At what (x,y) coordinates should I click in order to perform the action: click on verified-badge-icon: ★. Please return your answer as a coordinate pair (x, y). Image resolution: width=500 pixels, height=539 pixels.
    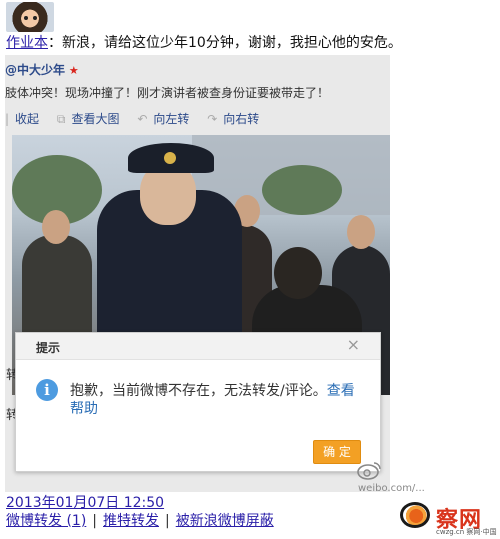
    Looking at the image, I should click on (73, 70).